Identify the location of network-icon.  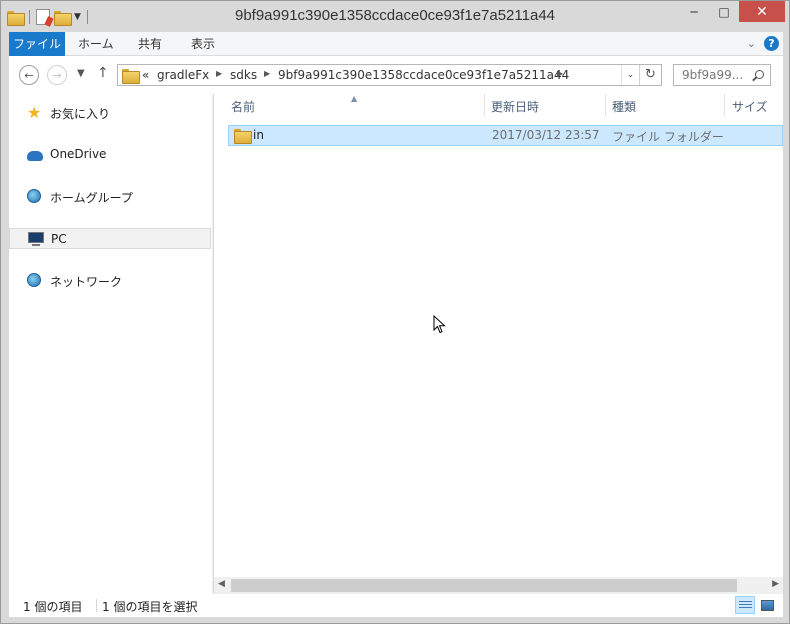
(35, 281).